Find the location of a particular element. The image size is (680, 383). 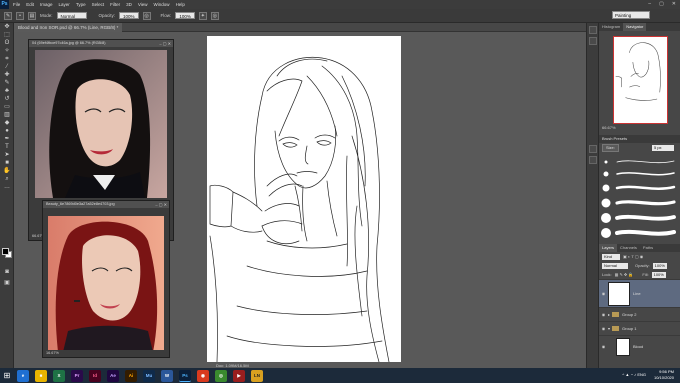

chrome-icon: ◎ is located at coordinates (221, 375).